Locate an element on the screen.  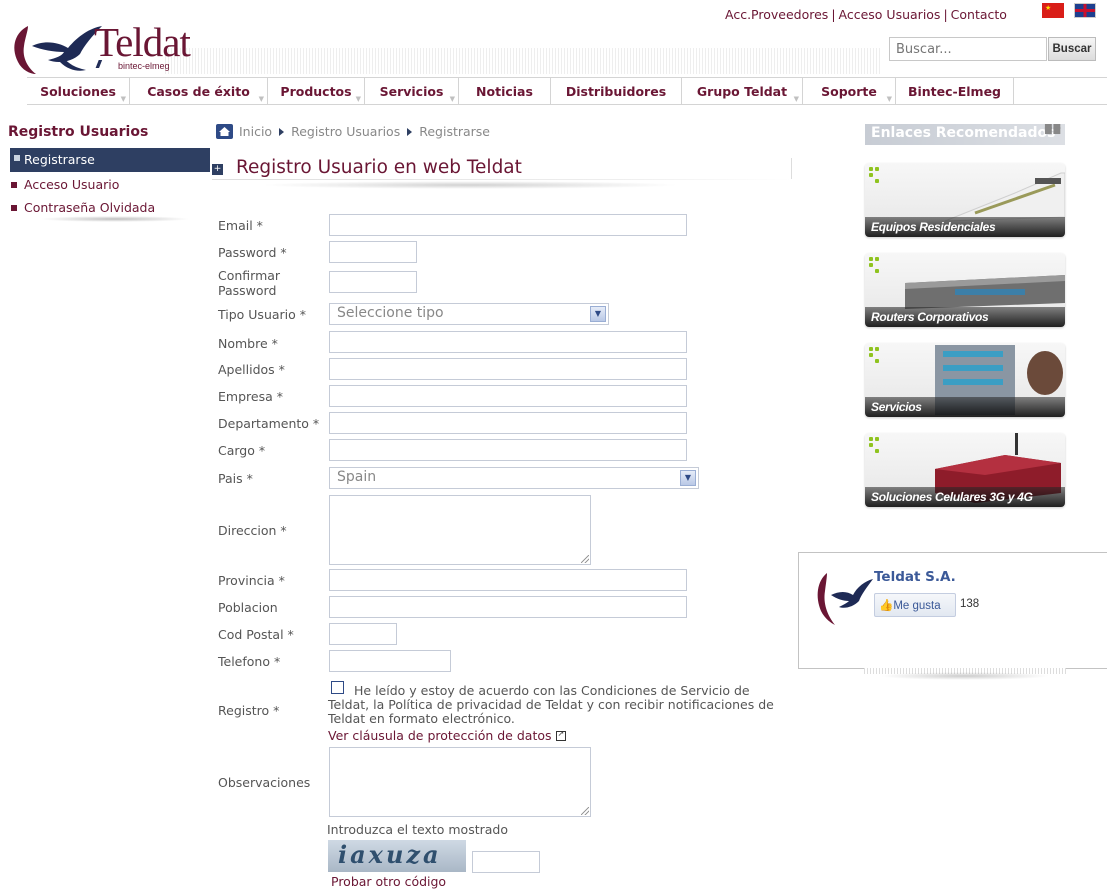
direccion-textarea is located at coordinates (460, 530).